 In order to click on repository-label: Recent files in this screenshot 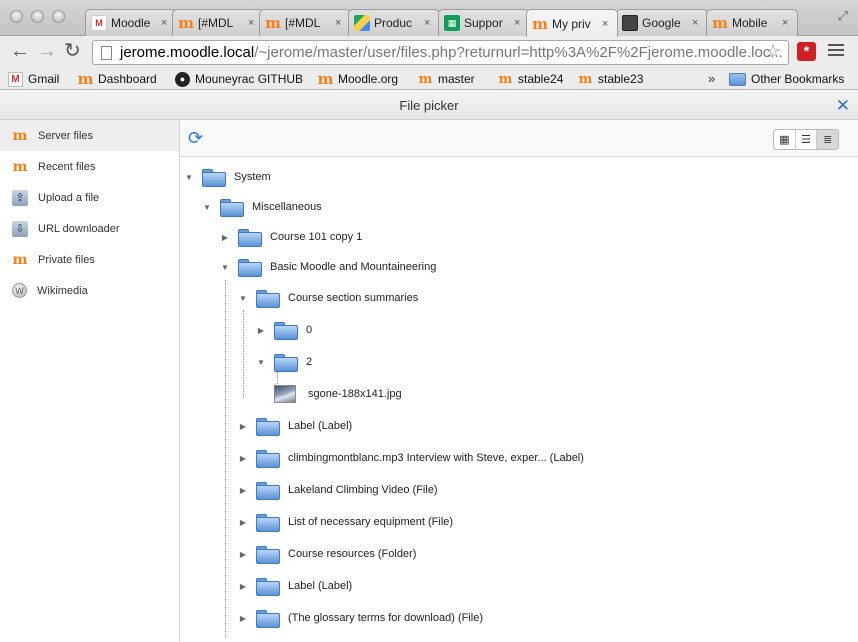, I will do `click(67, 166)`.